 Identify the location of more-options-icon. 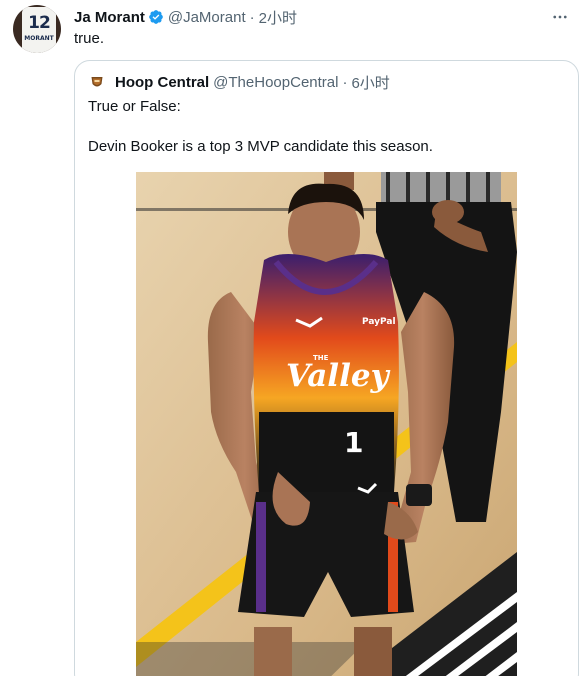
(560, 17).